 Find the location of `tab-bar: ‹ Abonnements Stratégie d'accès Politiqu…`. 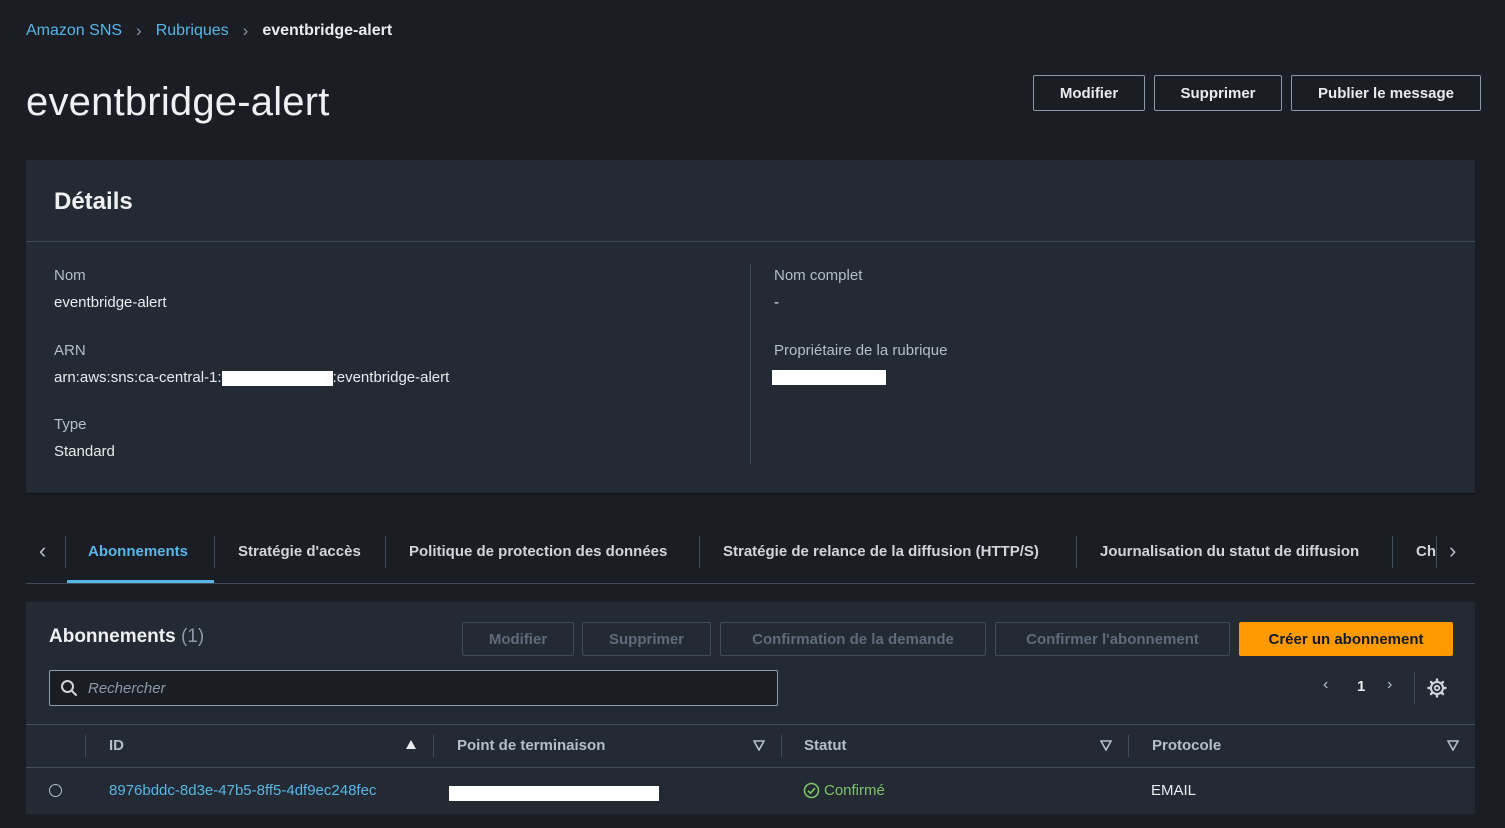

tab-bar: ‹ Abonnements Stratégie d'accès Politiqu… is located at coordinates (750, 552).